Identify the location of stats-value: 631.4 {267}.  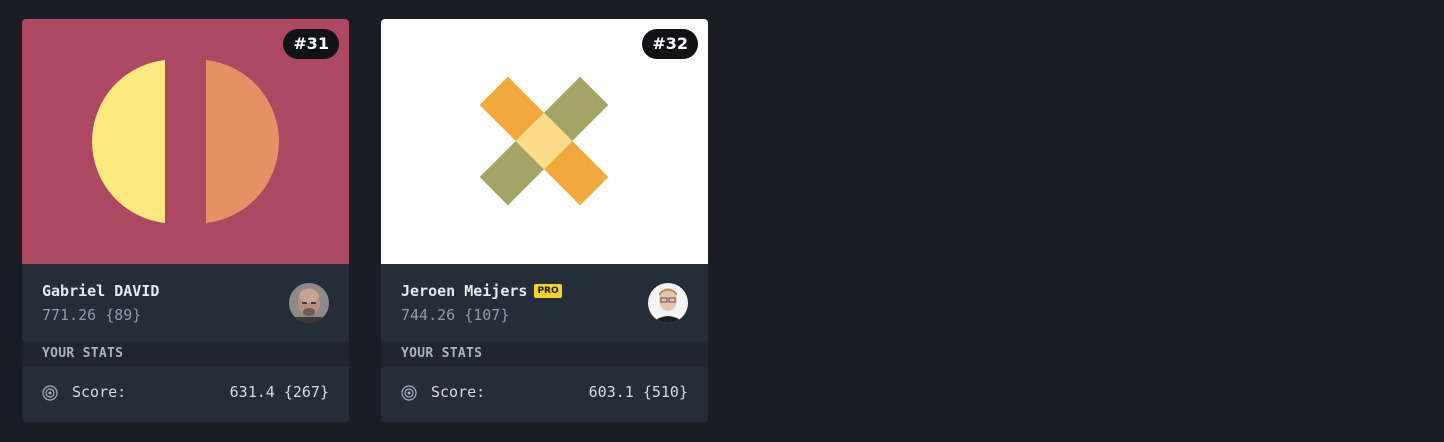
(279, 392).